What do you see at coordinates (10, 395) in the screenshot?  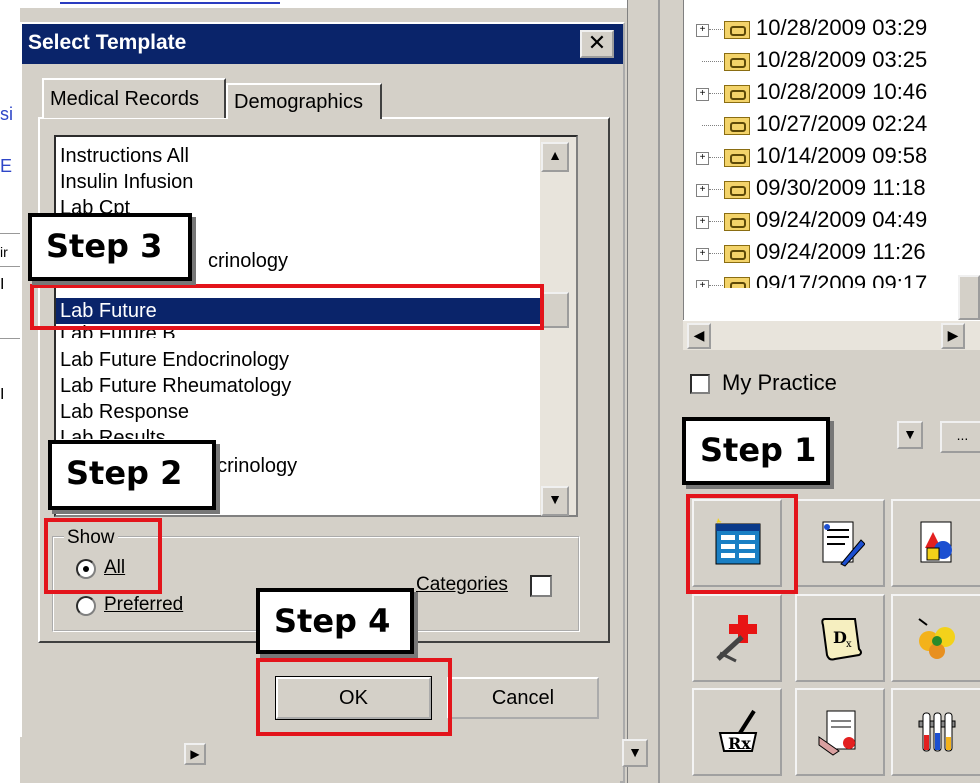 I see `left-pane: si E ir I I` at bounding box center [10, 395].